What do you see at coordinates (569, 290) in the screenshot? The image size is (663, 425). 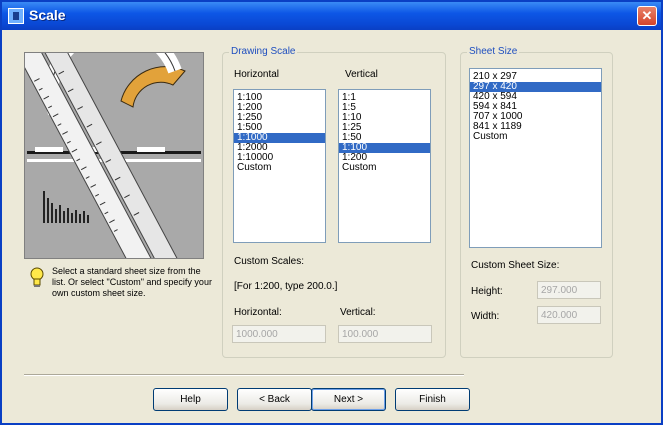 I see `custom-height-input: 297.000` at bounding box center [569, 290].